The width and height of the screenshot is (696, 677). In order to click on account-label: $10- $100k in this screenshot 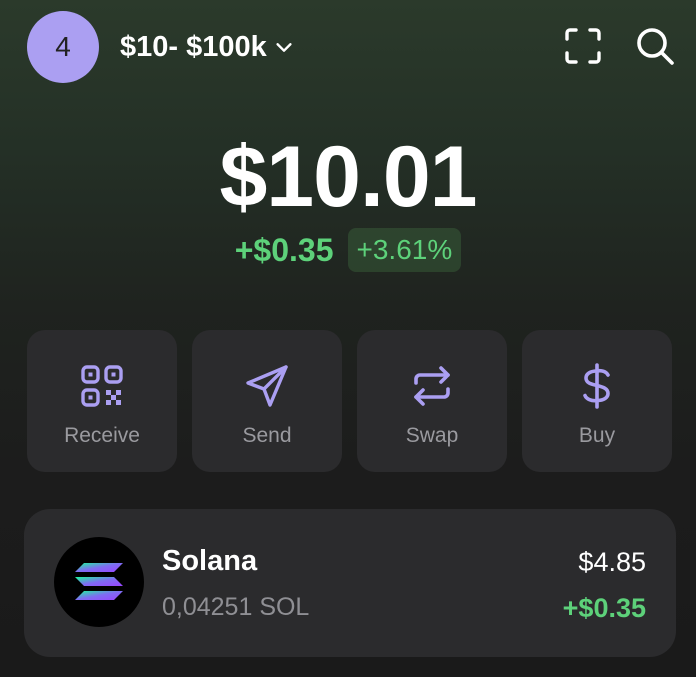, I will do `click(193, 46)`.